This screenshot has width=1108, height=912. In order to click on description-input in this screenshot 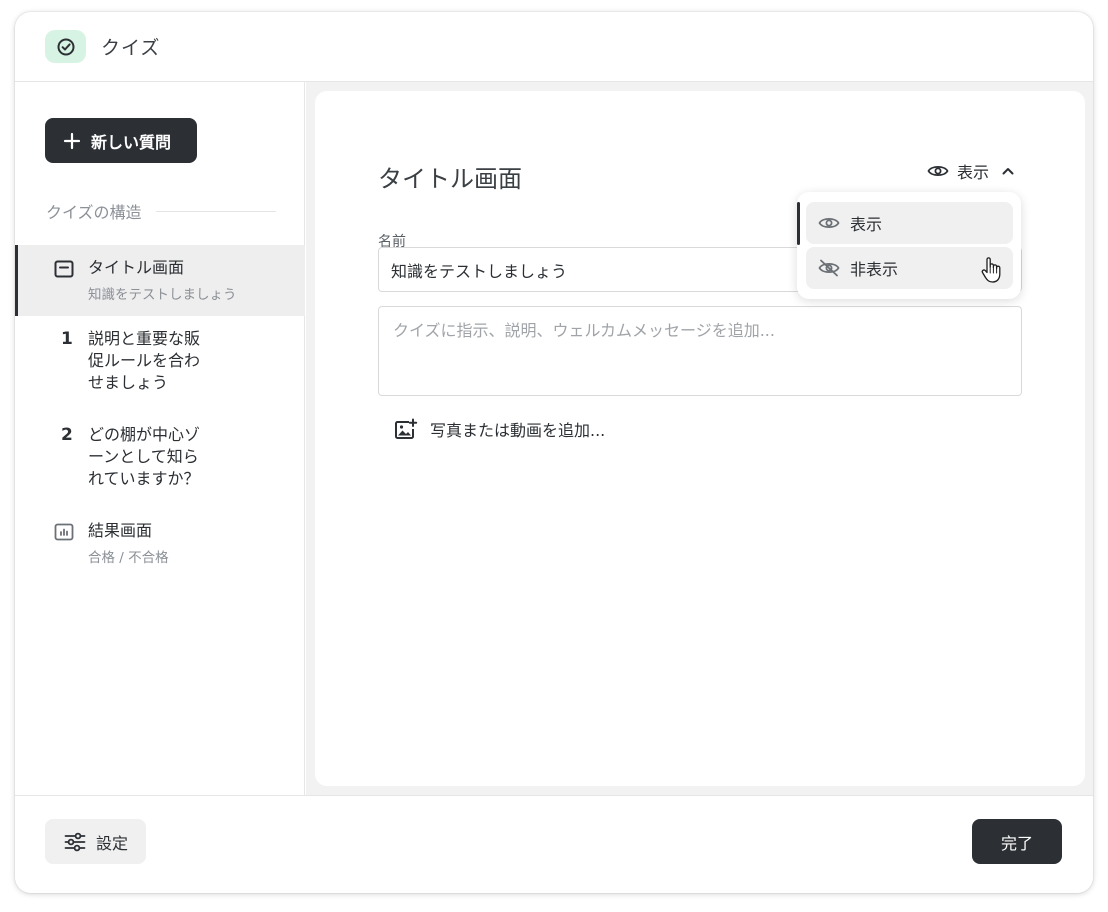, I will do `click(700, 351)`.